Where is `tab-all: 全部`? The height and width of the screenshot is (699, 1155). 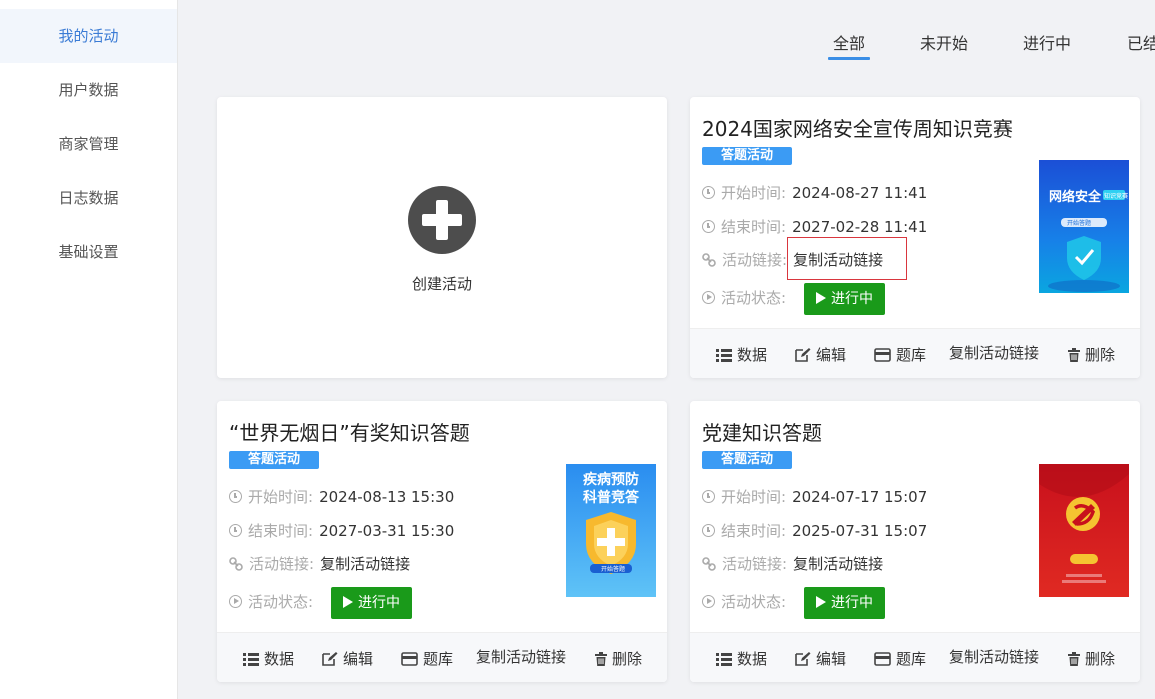
tab-all: 全部 is located at coordinates (849, 45).